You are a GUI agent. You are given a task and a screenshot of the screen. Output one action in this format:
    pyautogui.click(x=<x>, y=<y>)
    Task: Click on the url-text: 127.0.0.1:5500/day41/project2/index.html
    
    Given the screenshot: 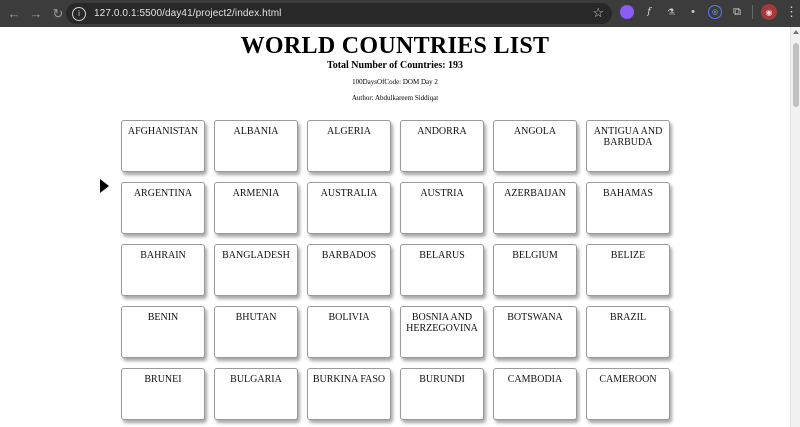 What is the action you would take?
    pyautogui.click(x=187, y=13)
    